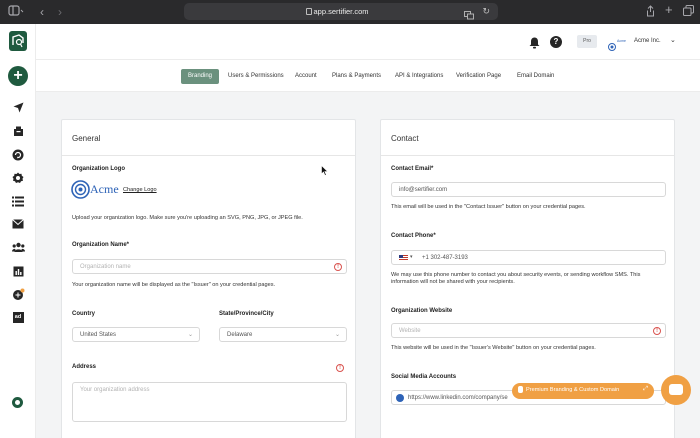 The height and width of the screenshot is (438, 700). Describe the element at coordinates (104, 189) in the screenshot. I see `org-logo-text: Acme` at that location.